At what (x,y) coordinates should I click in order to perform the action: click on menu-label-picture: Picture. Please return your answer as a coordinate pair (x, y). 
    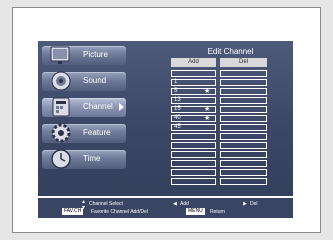
    Looking at the image, I should click on (95, 54).